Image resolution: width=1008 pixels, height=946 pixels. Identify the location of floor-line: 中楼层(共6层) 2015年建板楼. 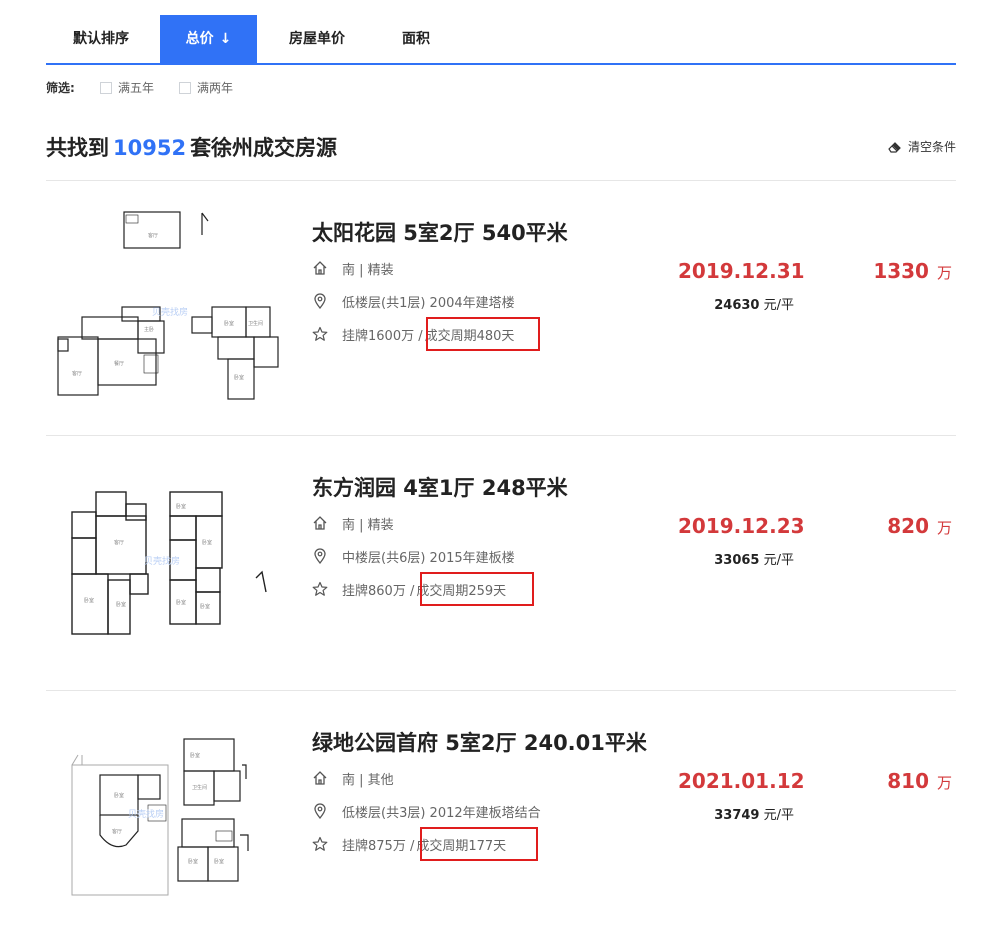
(413, 556).